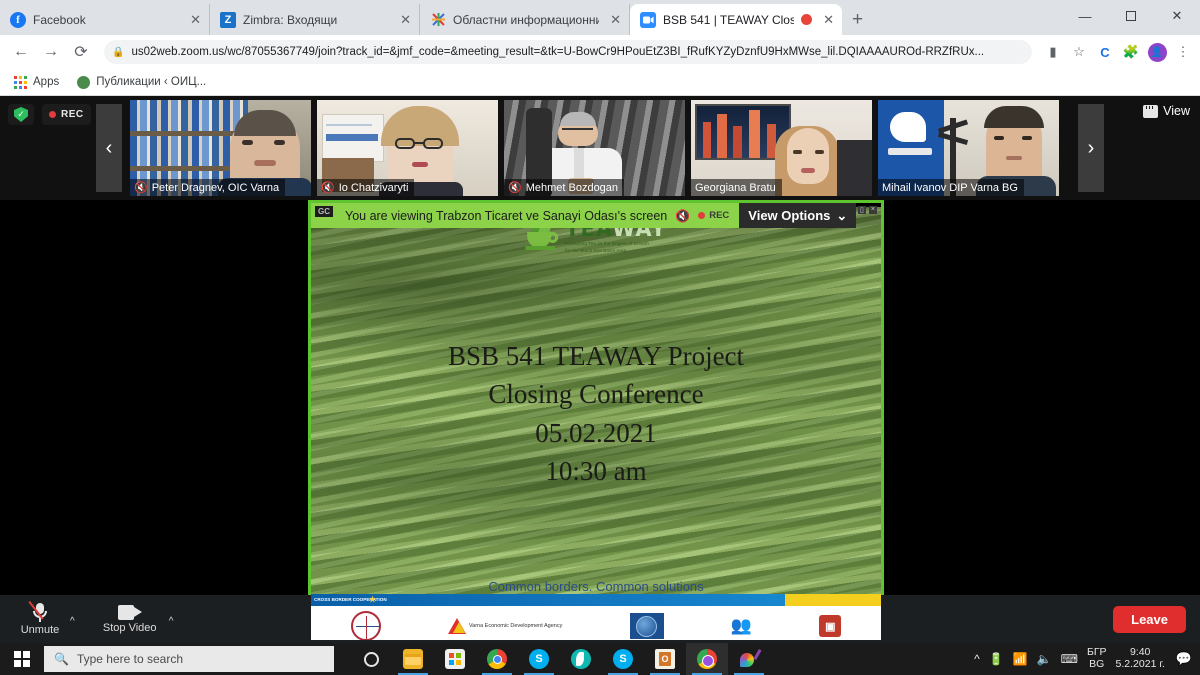 The width and height of the screenshot is (1200, 675). I want to click on bookmark-label: Apps, so click(46, 82).